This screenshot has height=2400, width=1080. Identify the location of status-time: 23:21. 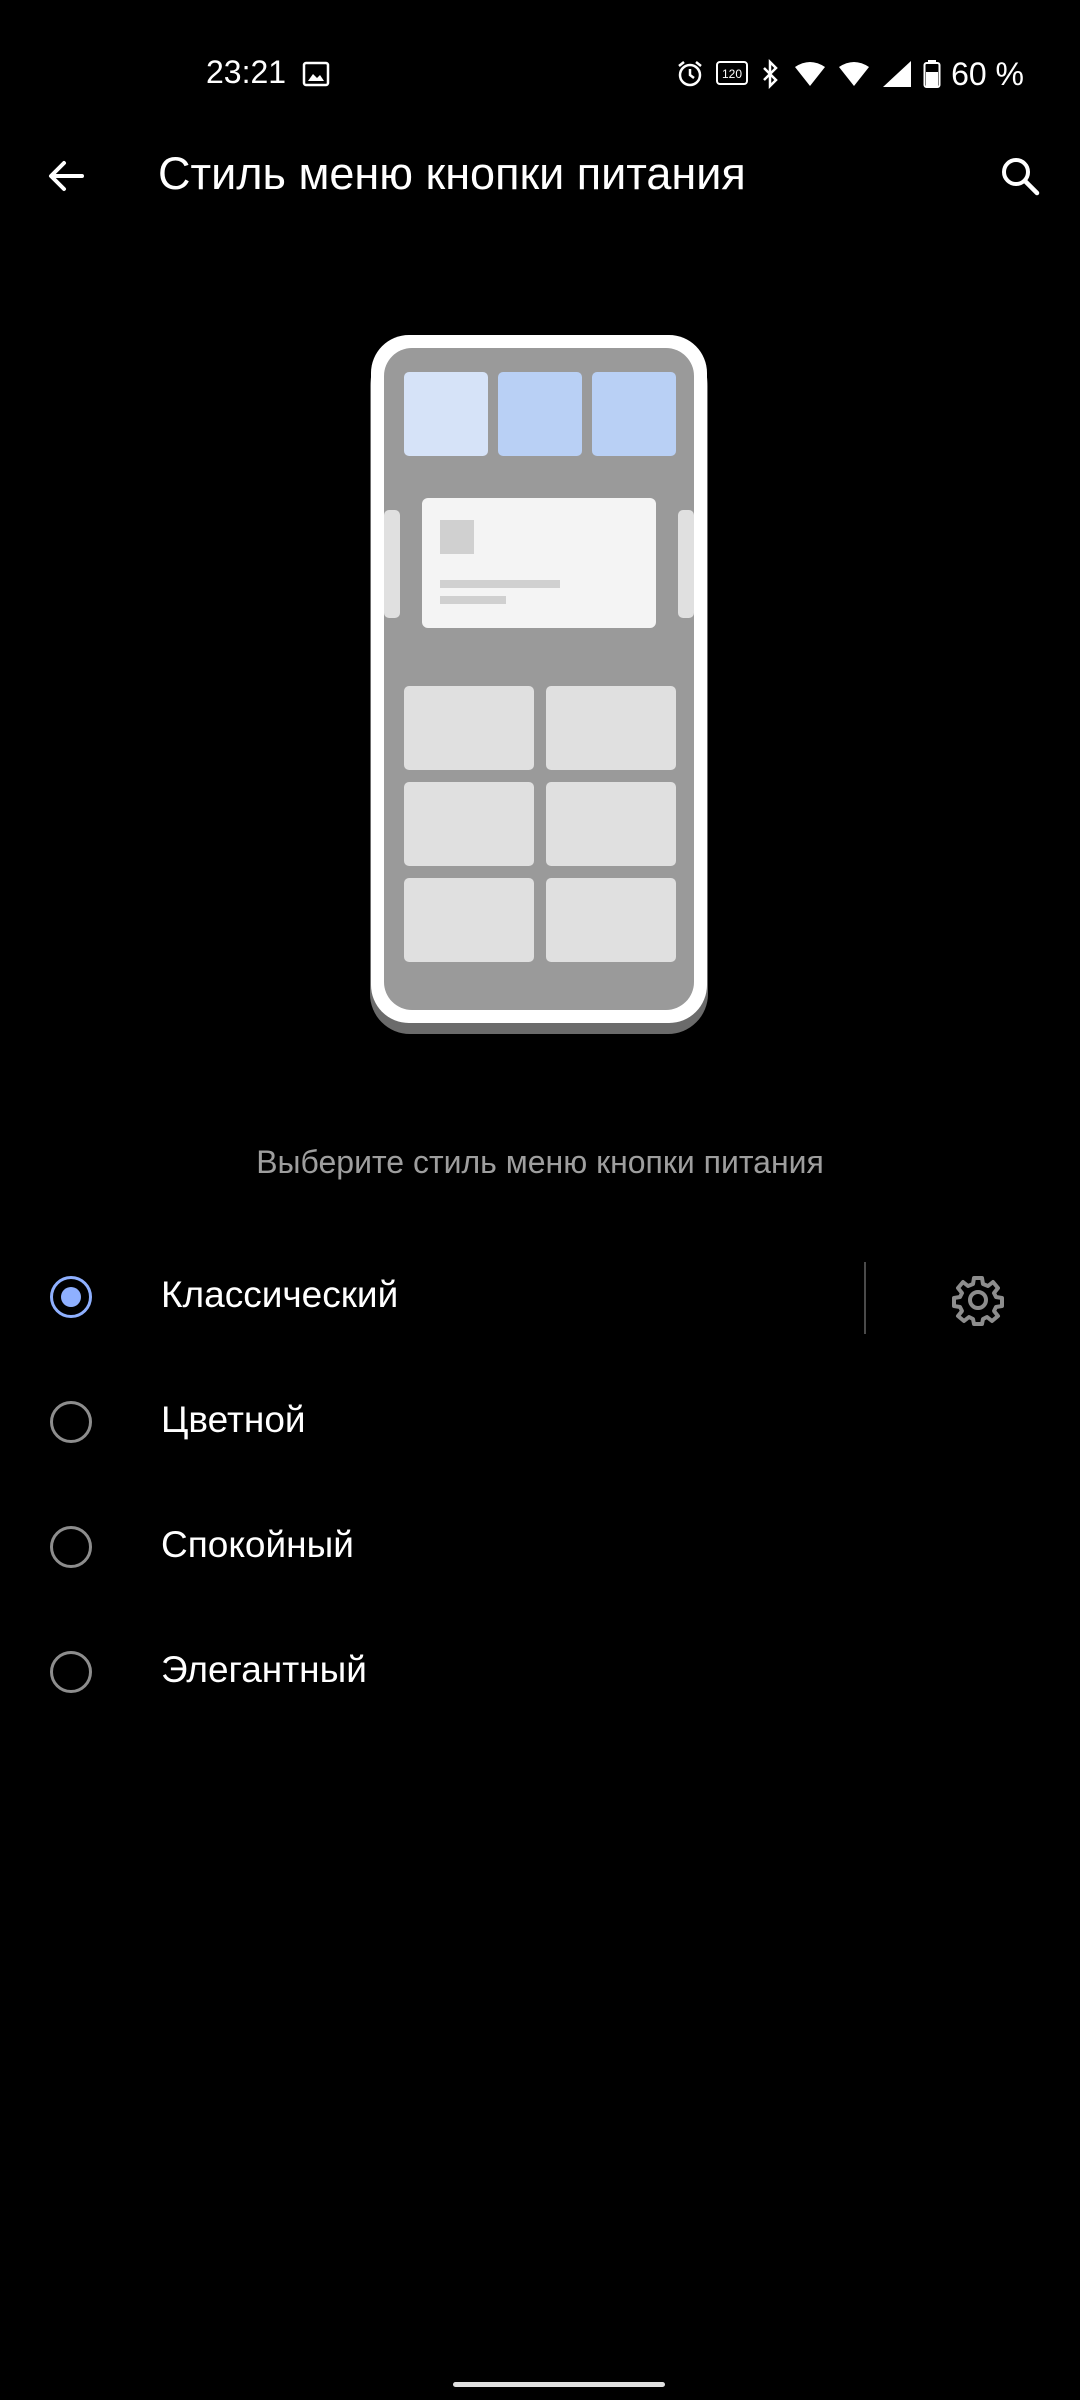
(246, 72).